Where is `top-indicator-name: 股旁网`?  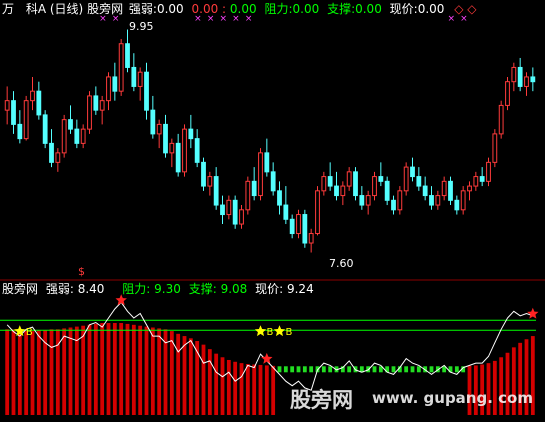
top-indicator-name: 股旁网 is located at coordinates (105, 9).